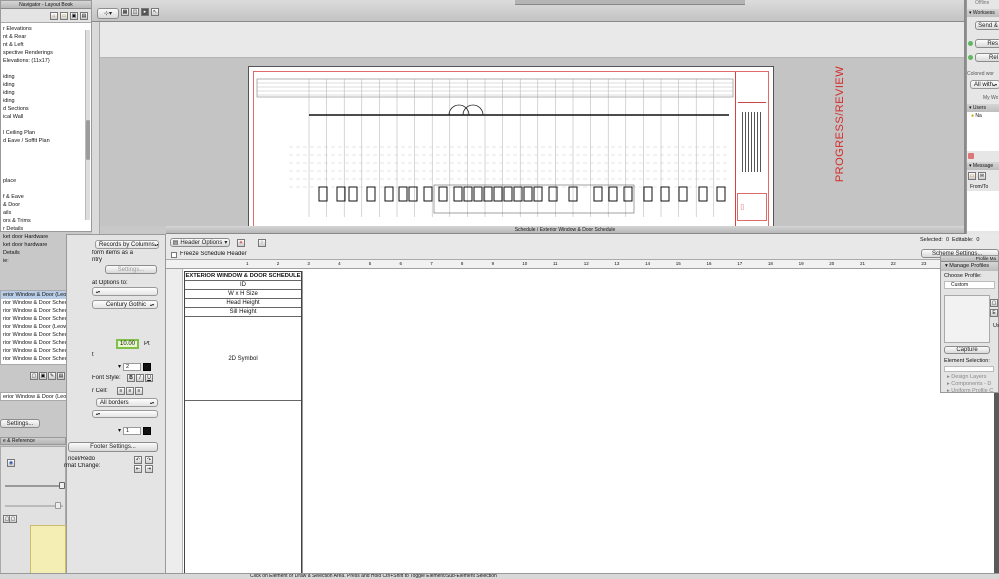  Describe the element at coordinates (46, 229) in the screenshot. I see `navigator-item: r Details` at that location.